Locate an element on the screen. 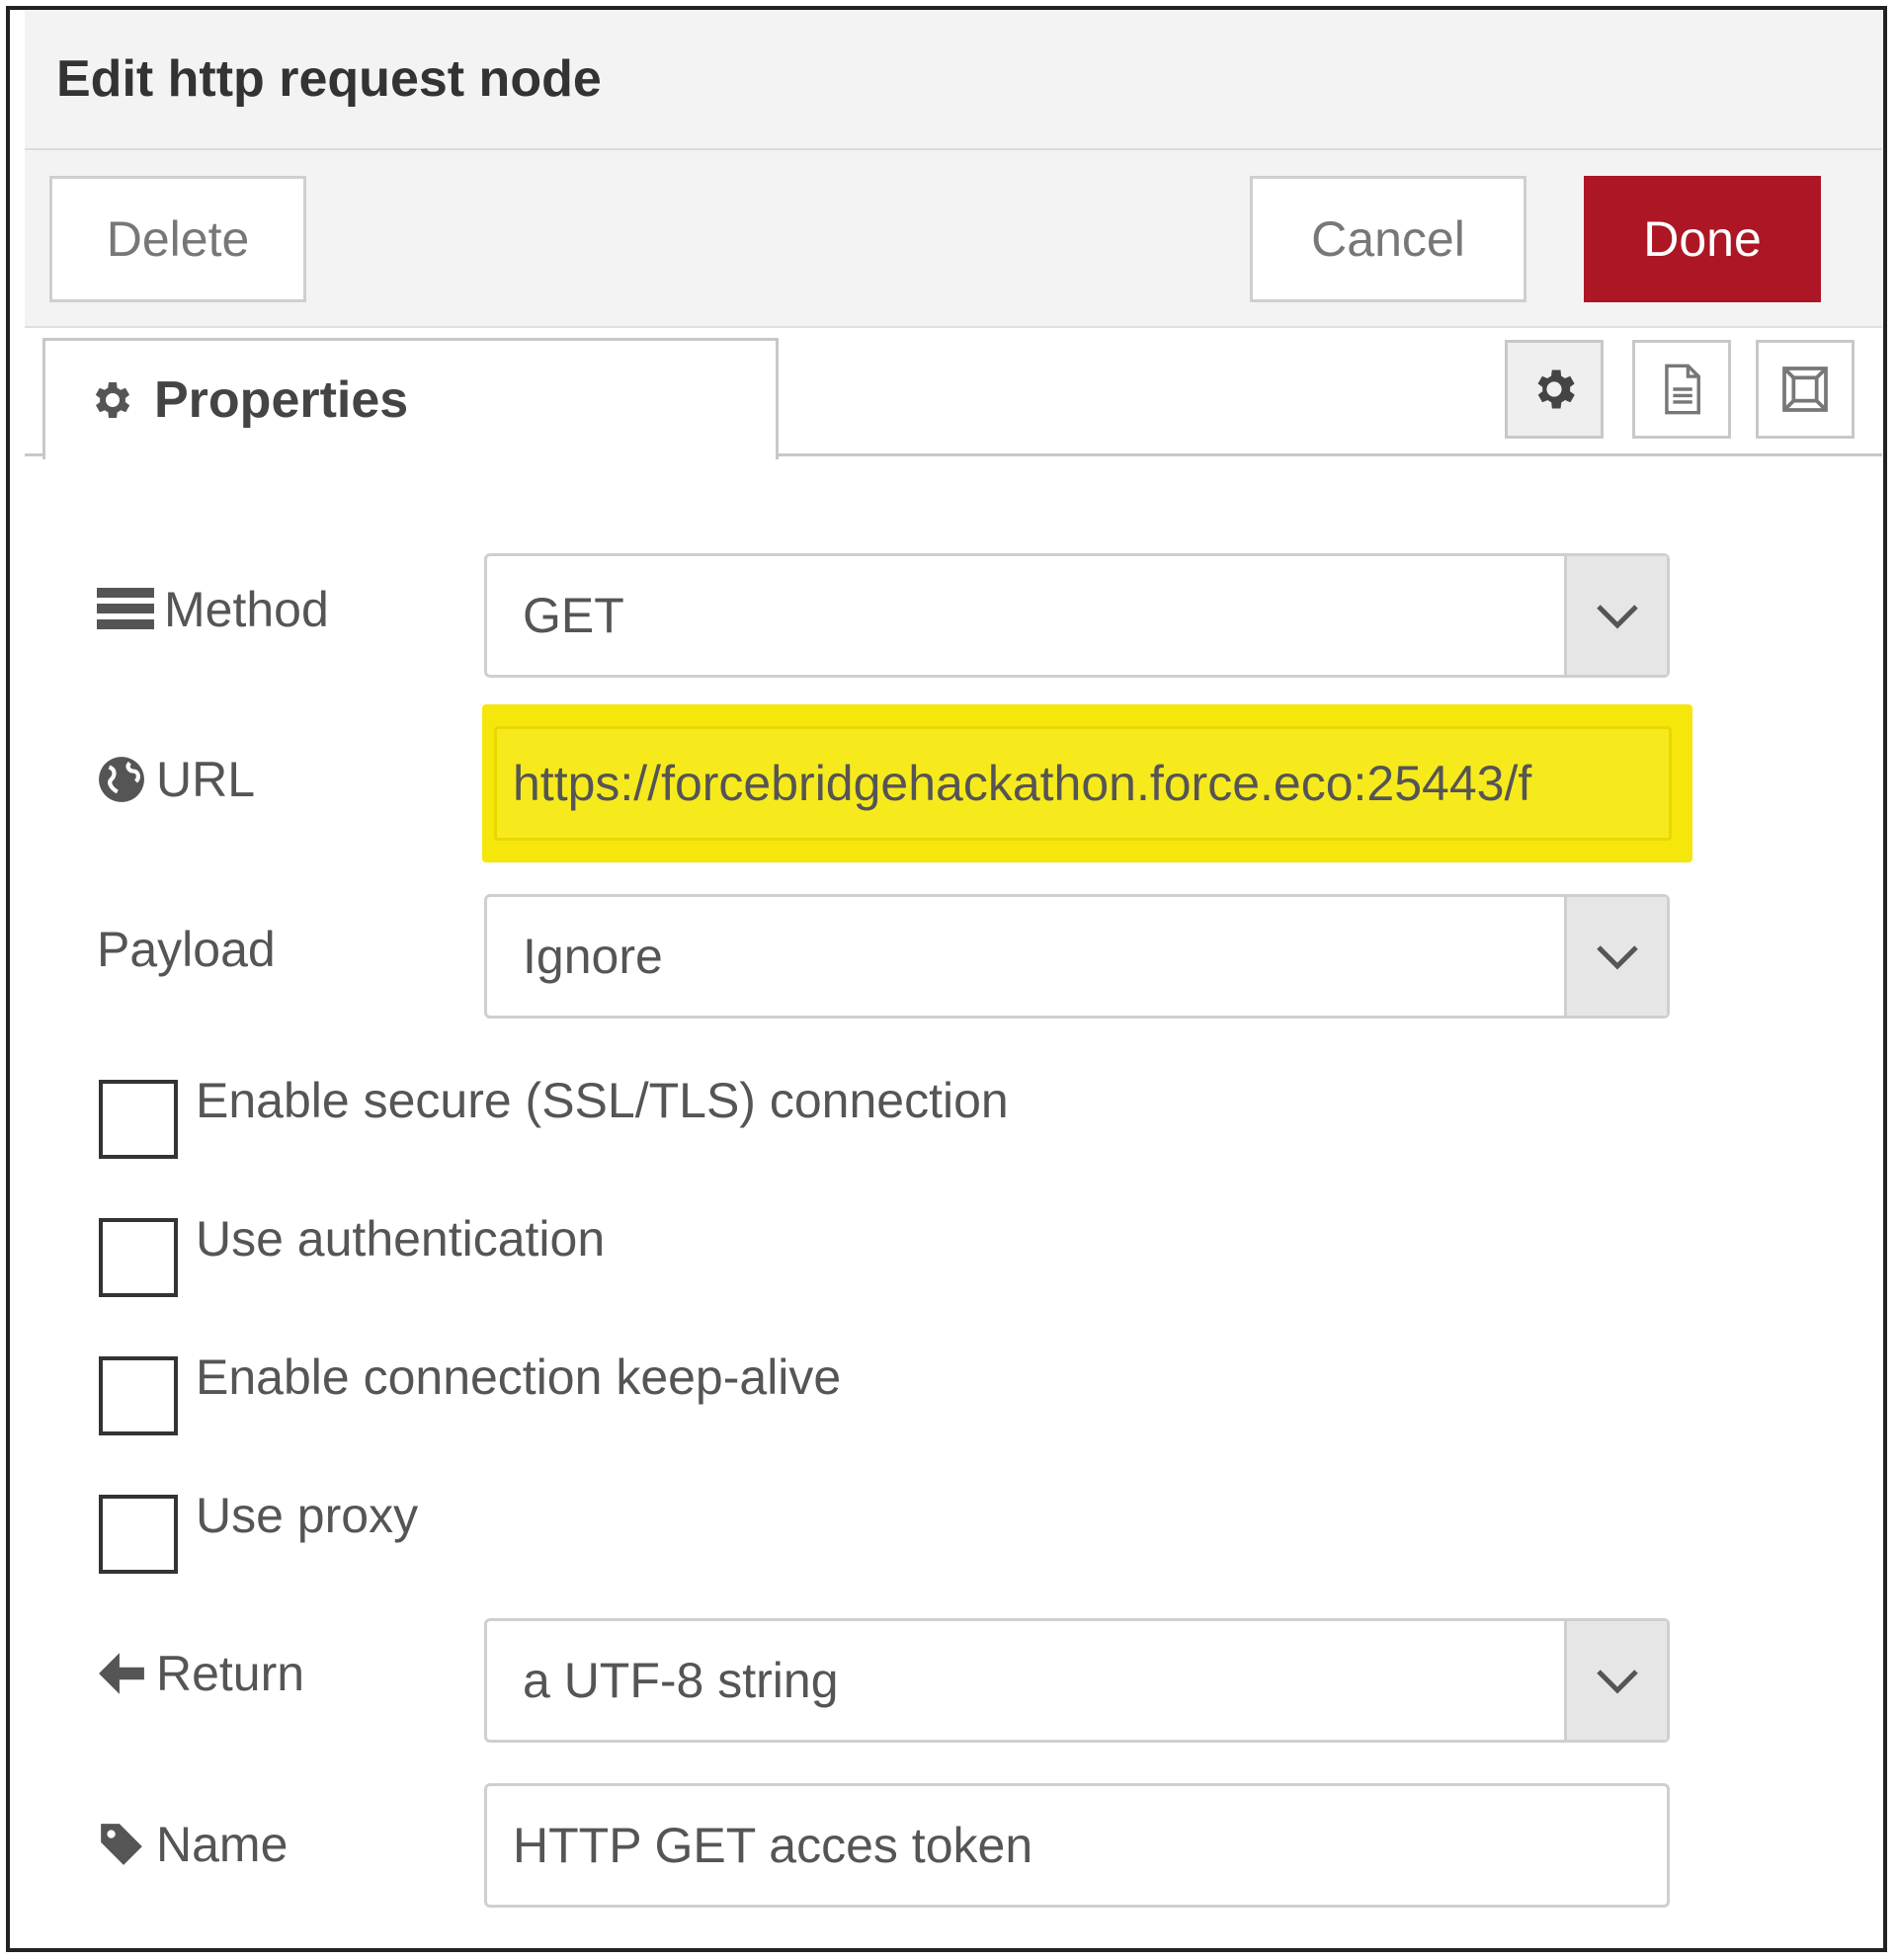 The width and height of the screenshot is (1897, 1960). description-tab-button is located at coordinates (1681, 389).